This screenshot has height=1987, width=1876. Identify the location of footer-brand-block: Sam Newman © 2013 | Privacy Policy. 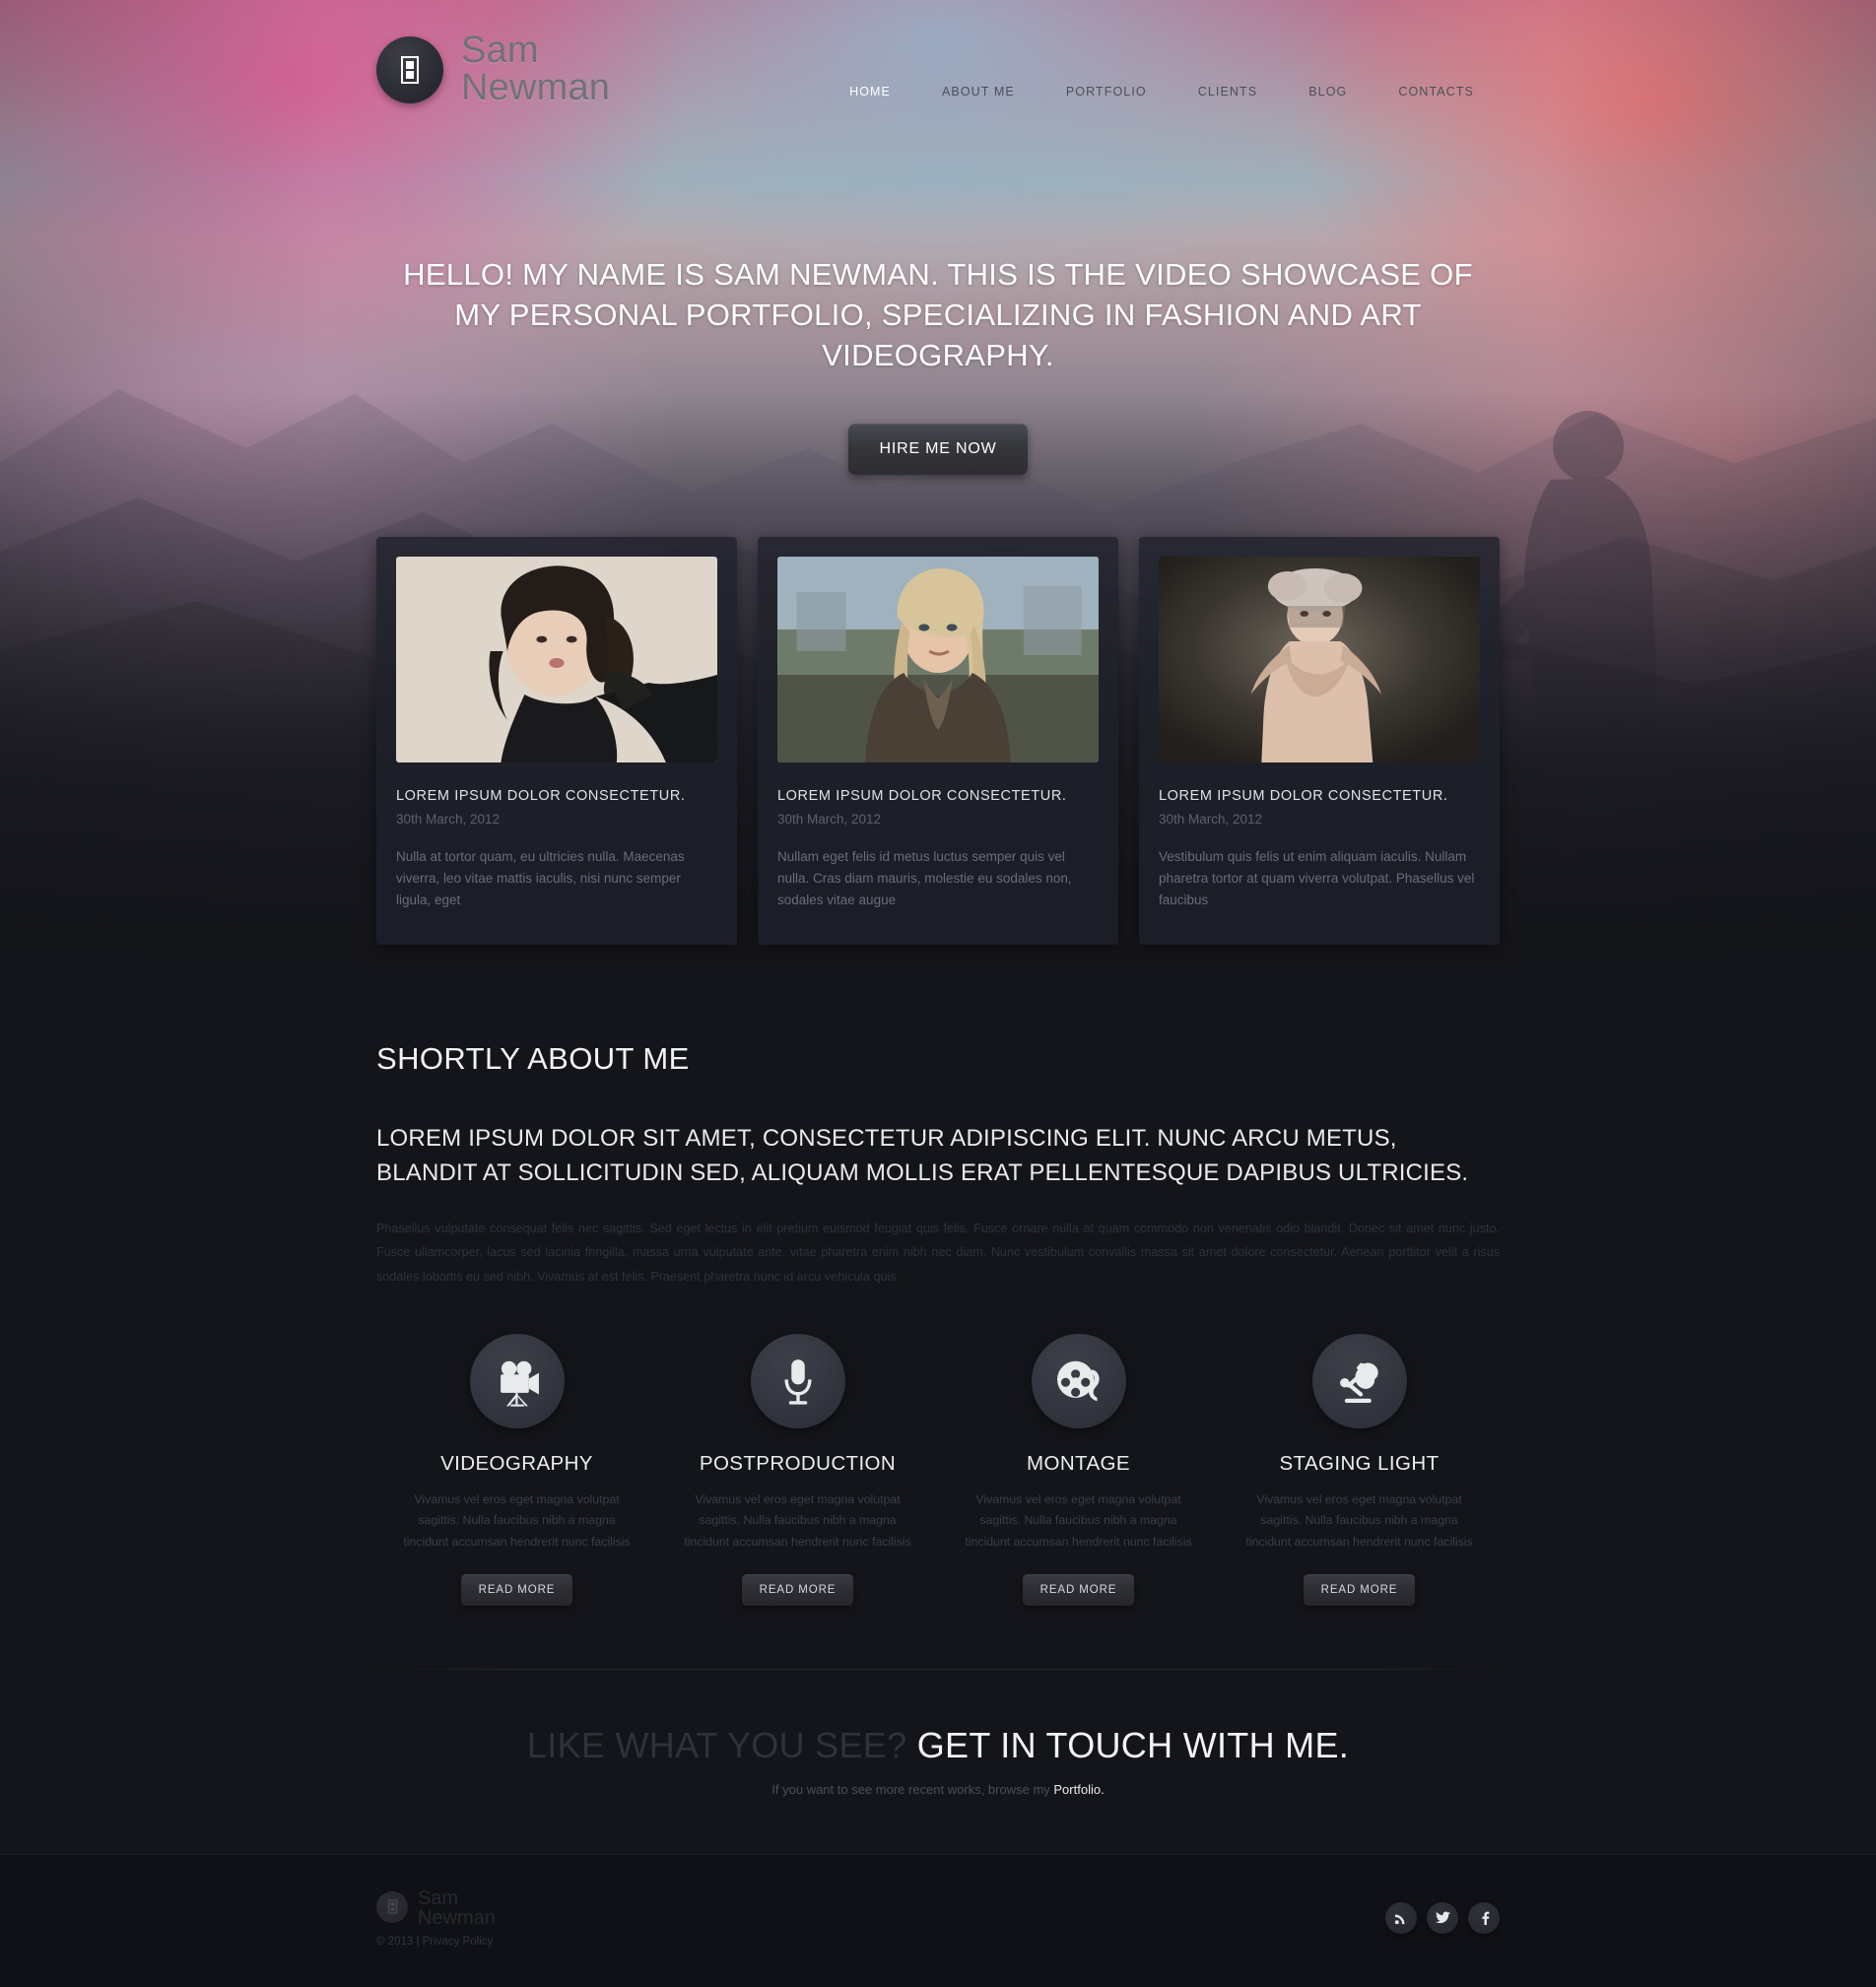
(436, 1918).